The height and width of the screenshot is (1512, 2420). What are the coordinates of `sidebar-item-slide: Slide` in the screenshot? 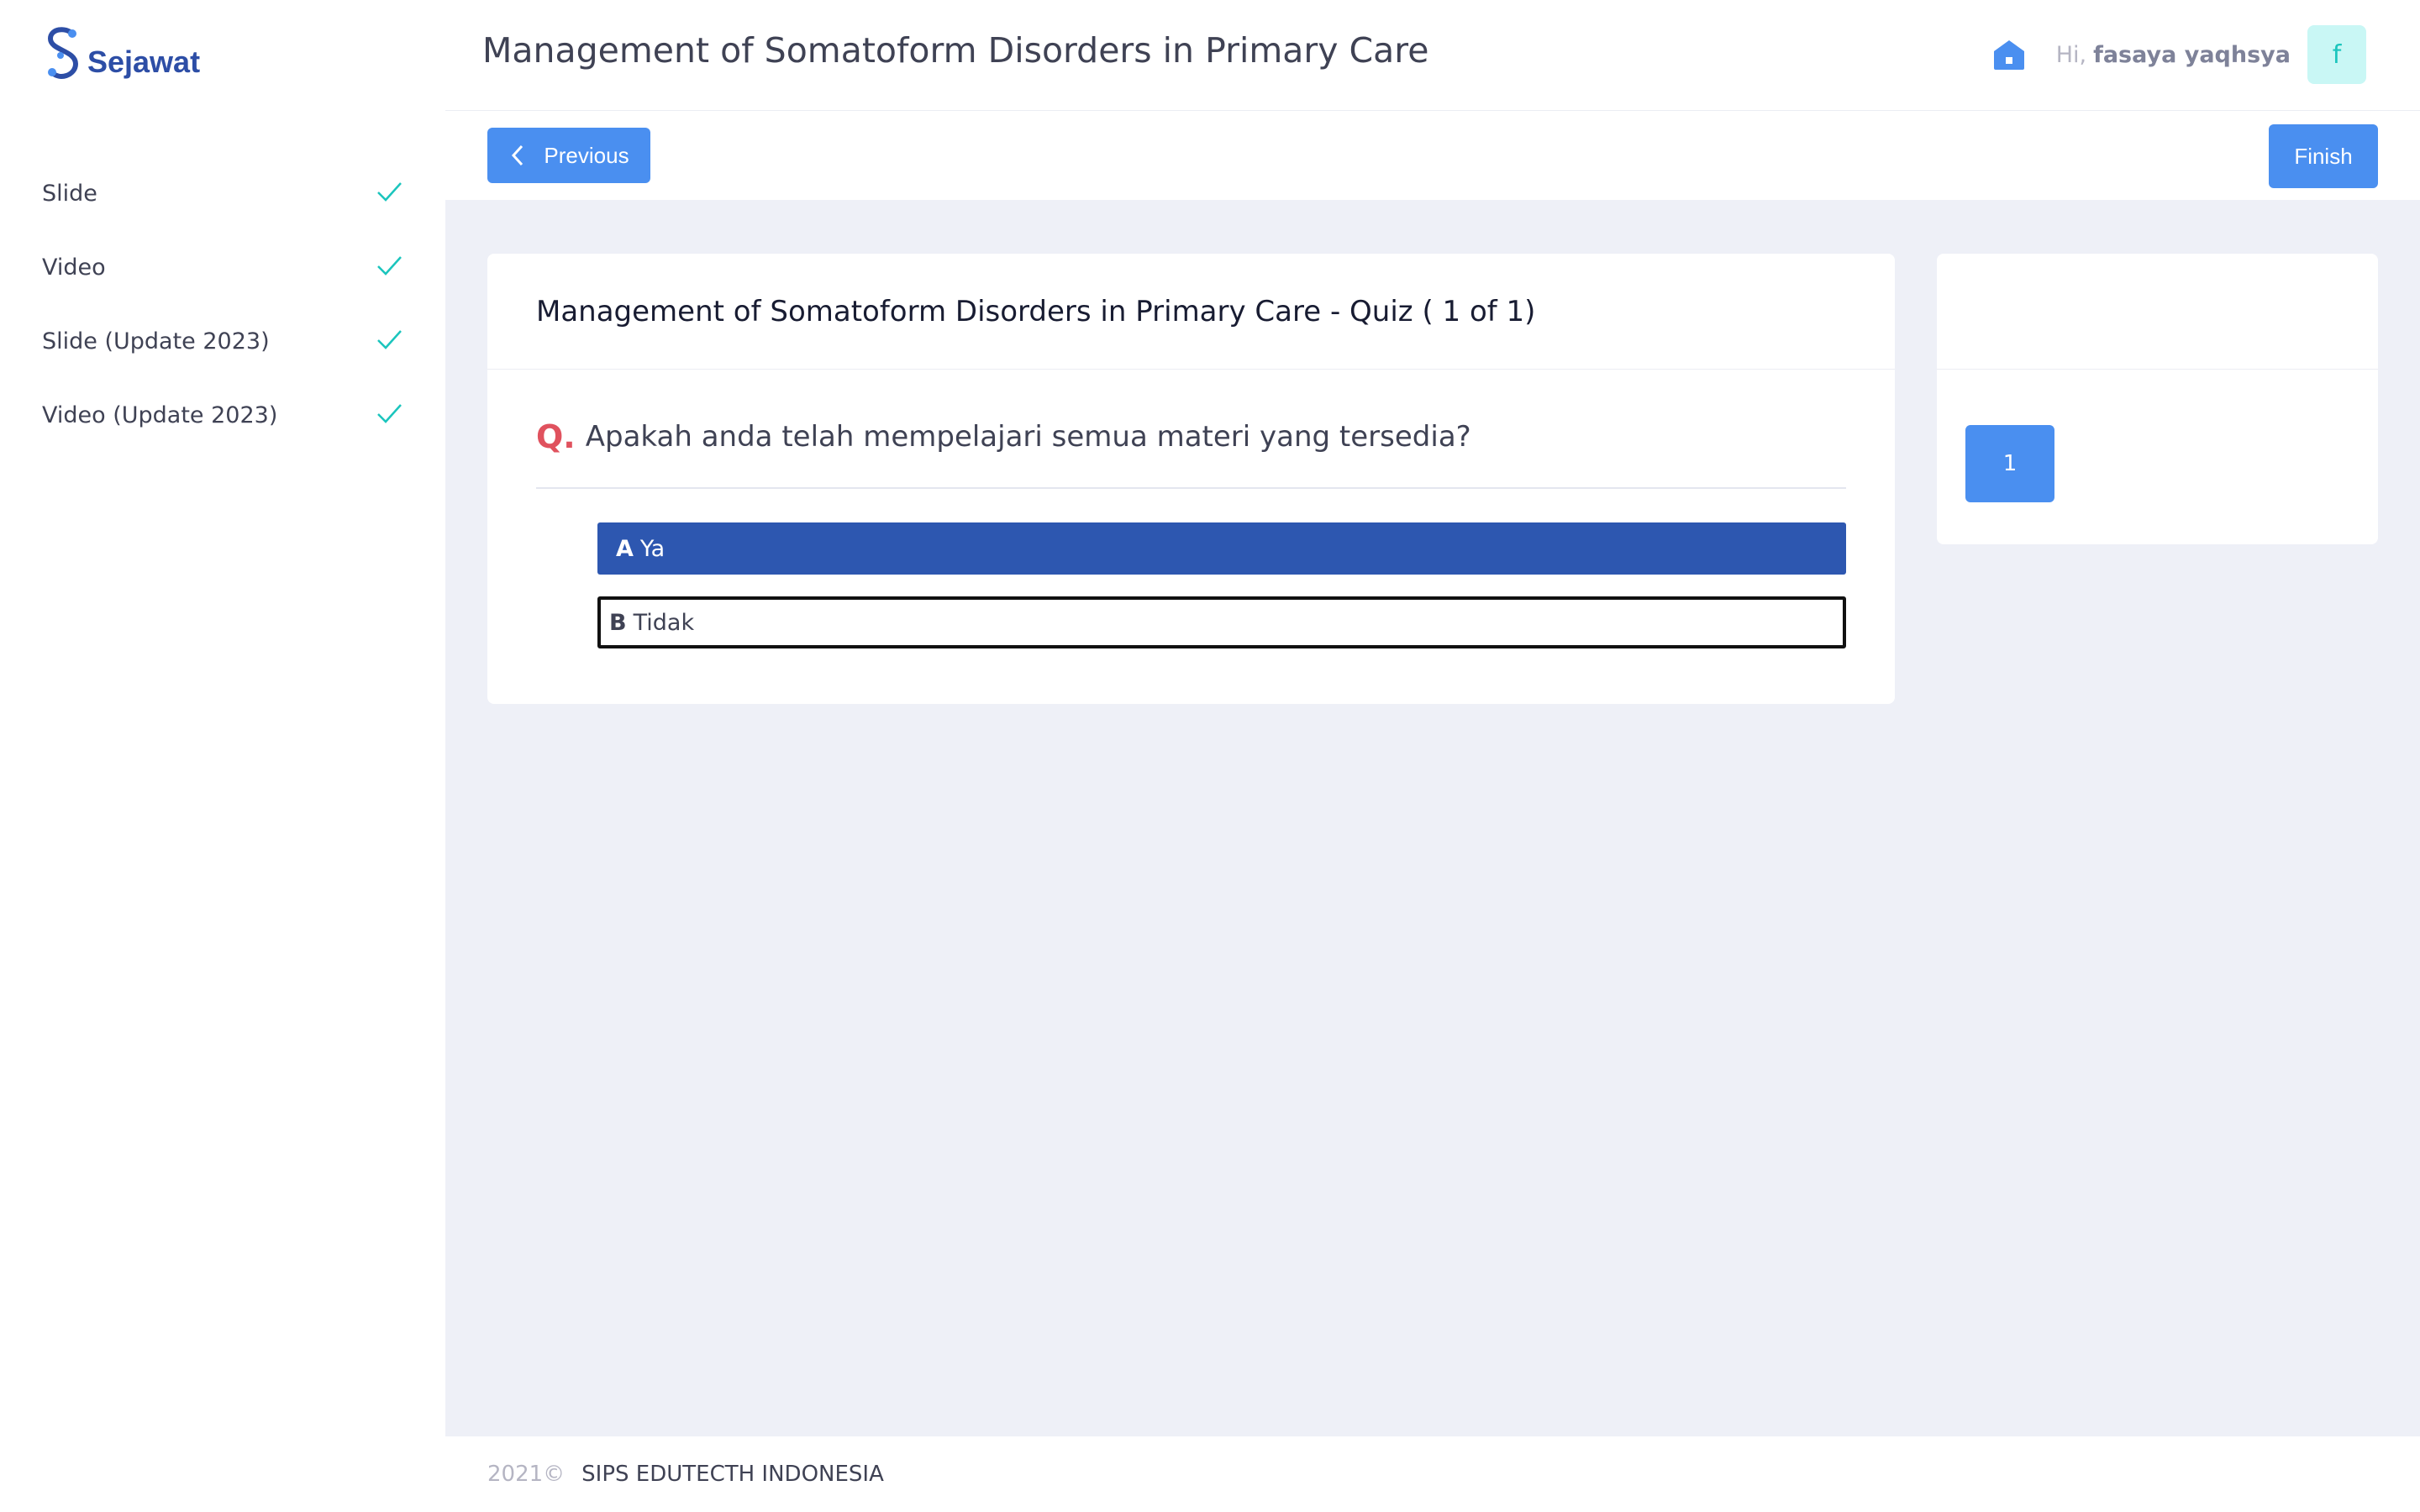 It's located at (223, 193).